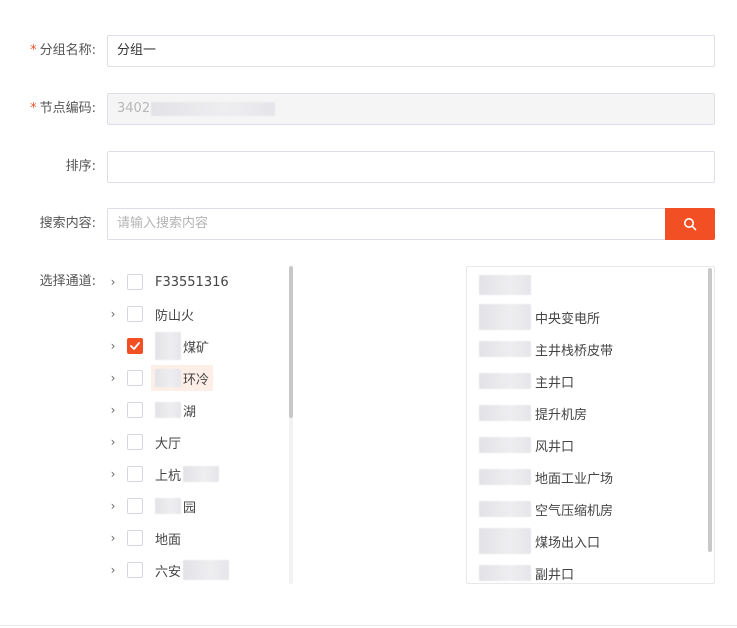 This screenshot has width=737, height=628. I want to click on list-item-label: 主井口, so click(555, 383).